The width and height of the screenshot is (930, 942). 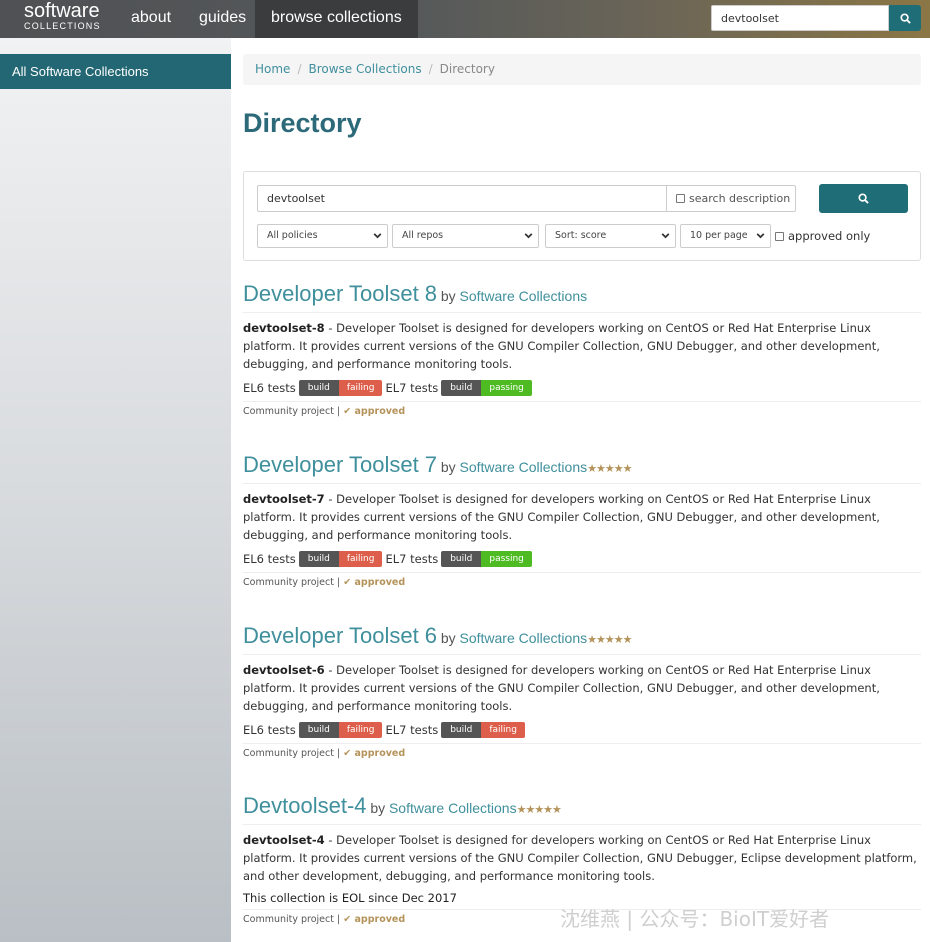 What do you see at coordinates (302, 123) in the screenshot?
I see `page-title: Directory` at bounding box center [302, 123].